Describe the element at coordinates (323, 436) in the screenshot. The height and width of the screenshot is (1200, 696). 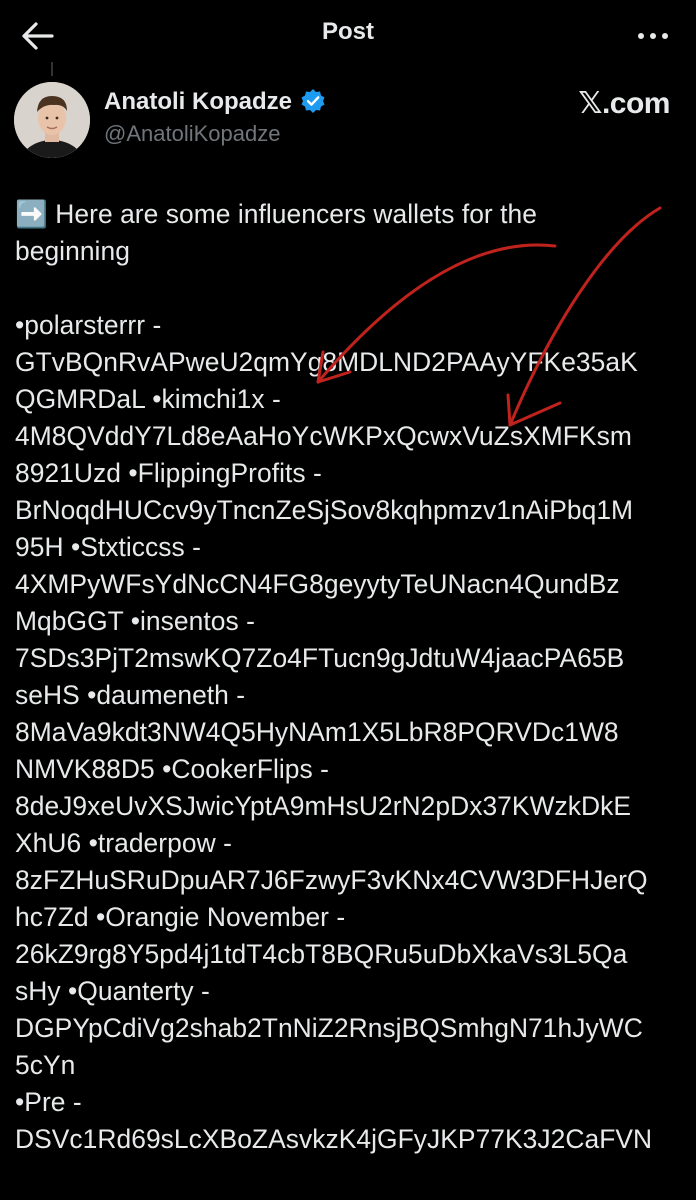
I see `post-line: 4M8QVddY7Ld8eAaHoYcWKPxQcwxVuZsXMFKsm` at that location.